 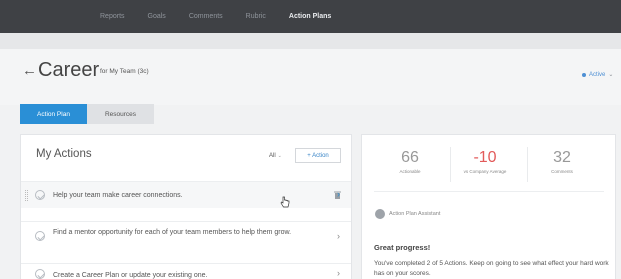 What do you see at coordinates (410, 171) in the screenshot?
I see `stat-label: Actionable` at bounding box center [410, 171].